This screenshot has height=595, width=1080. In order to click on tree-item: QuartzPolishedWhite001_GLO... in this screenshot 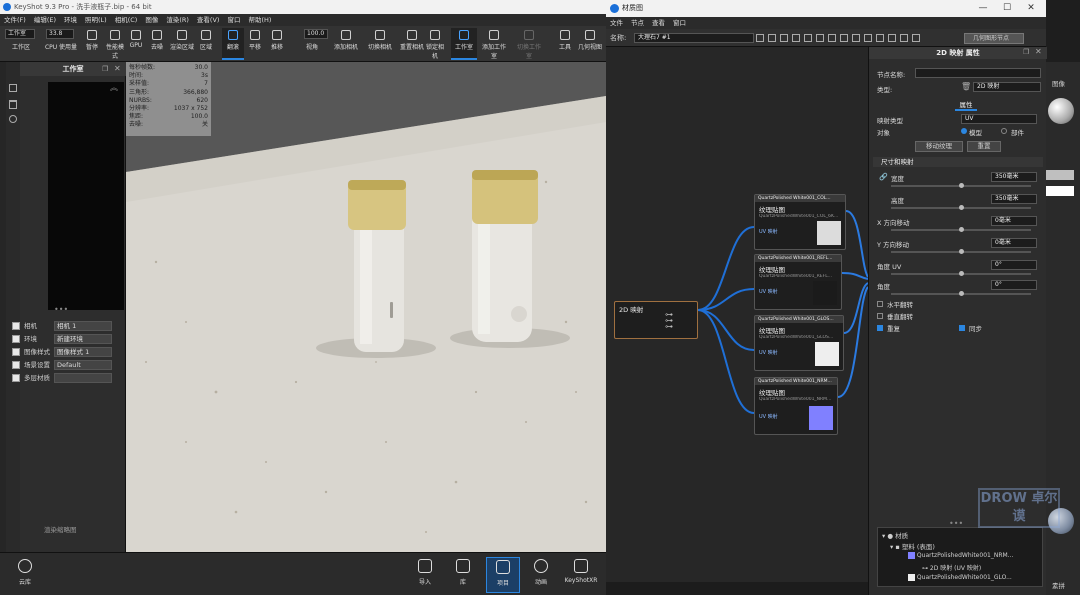, I will do `click(960, 577)`.